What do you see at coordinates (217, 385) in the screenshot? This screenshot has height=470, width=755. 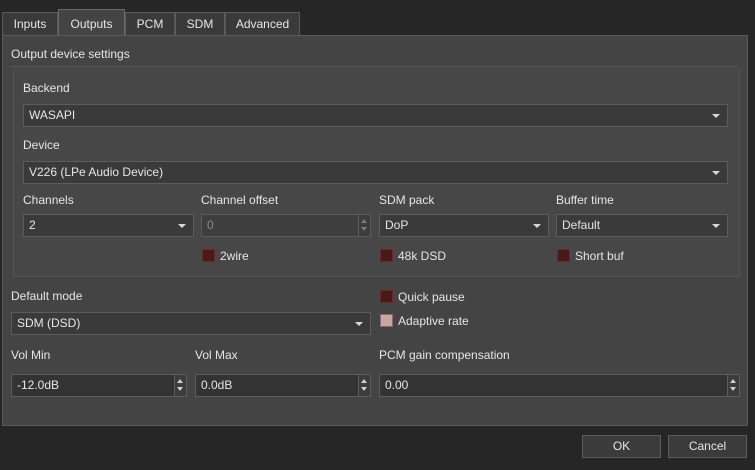 I see `vol-max-value: 0.0dB` at bounding box center [217, 385].